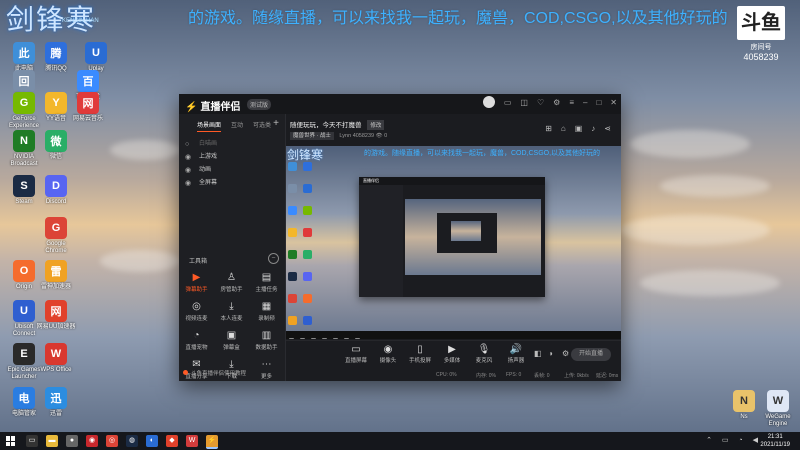 The width and height of the screenshot is (800, 450). Describe the element at coordinates (232, 183) in the screenshot. I see `layer-item: ◉ 全屏幕` at that location.